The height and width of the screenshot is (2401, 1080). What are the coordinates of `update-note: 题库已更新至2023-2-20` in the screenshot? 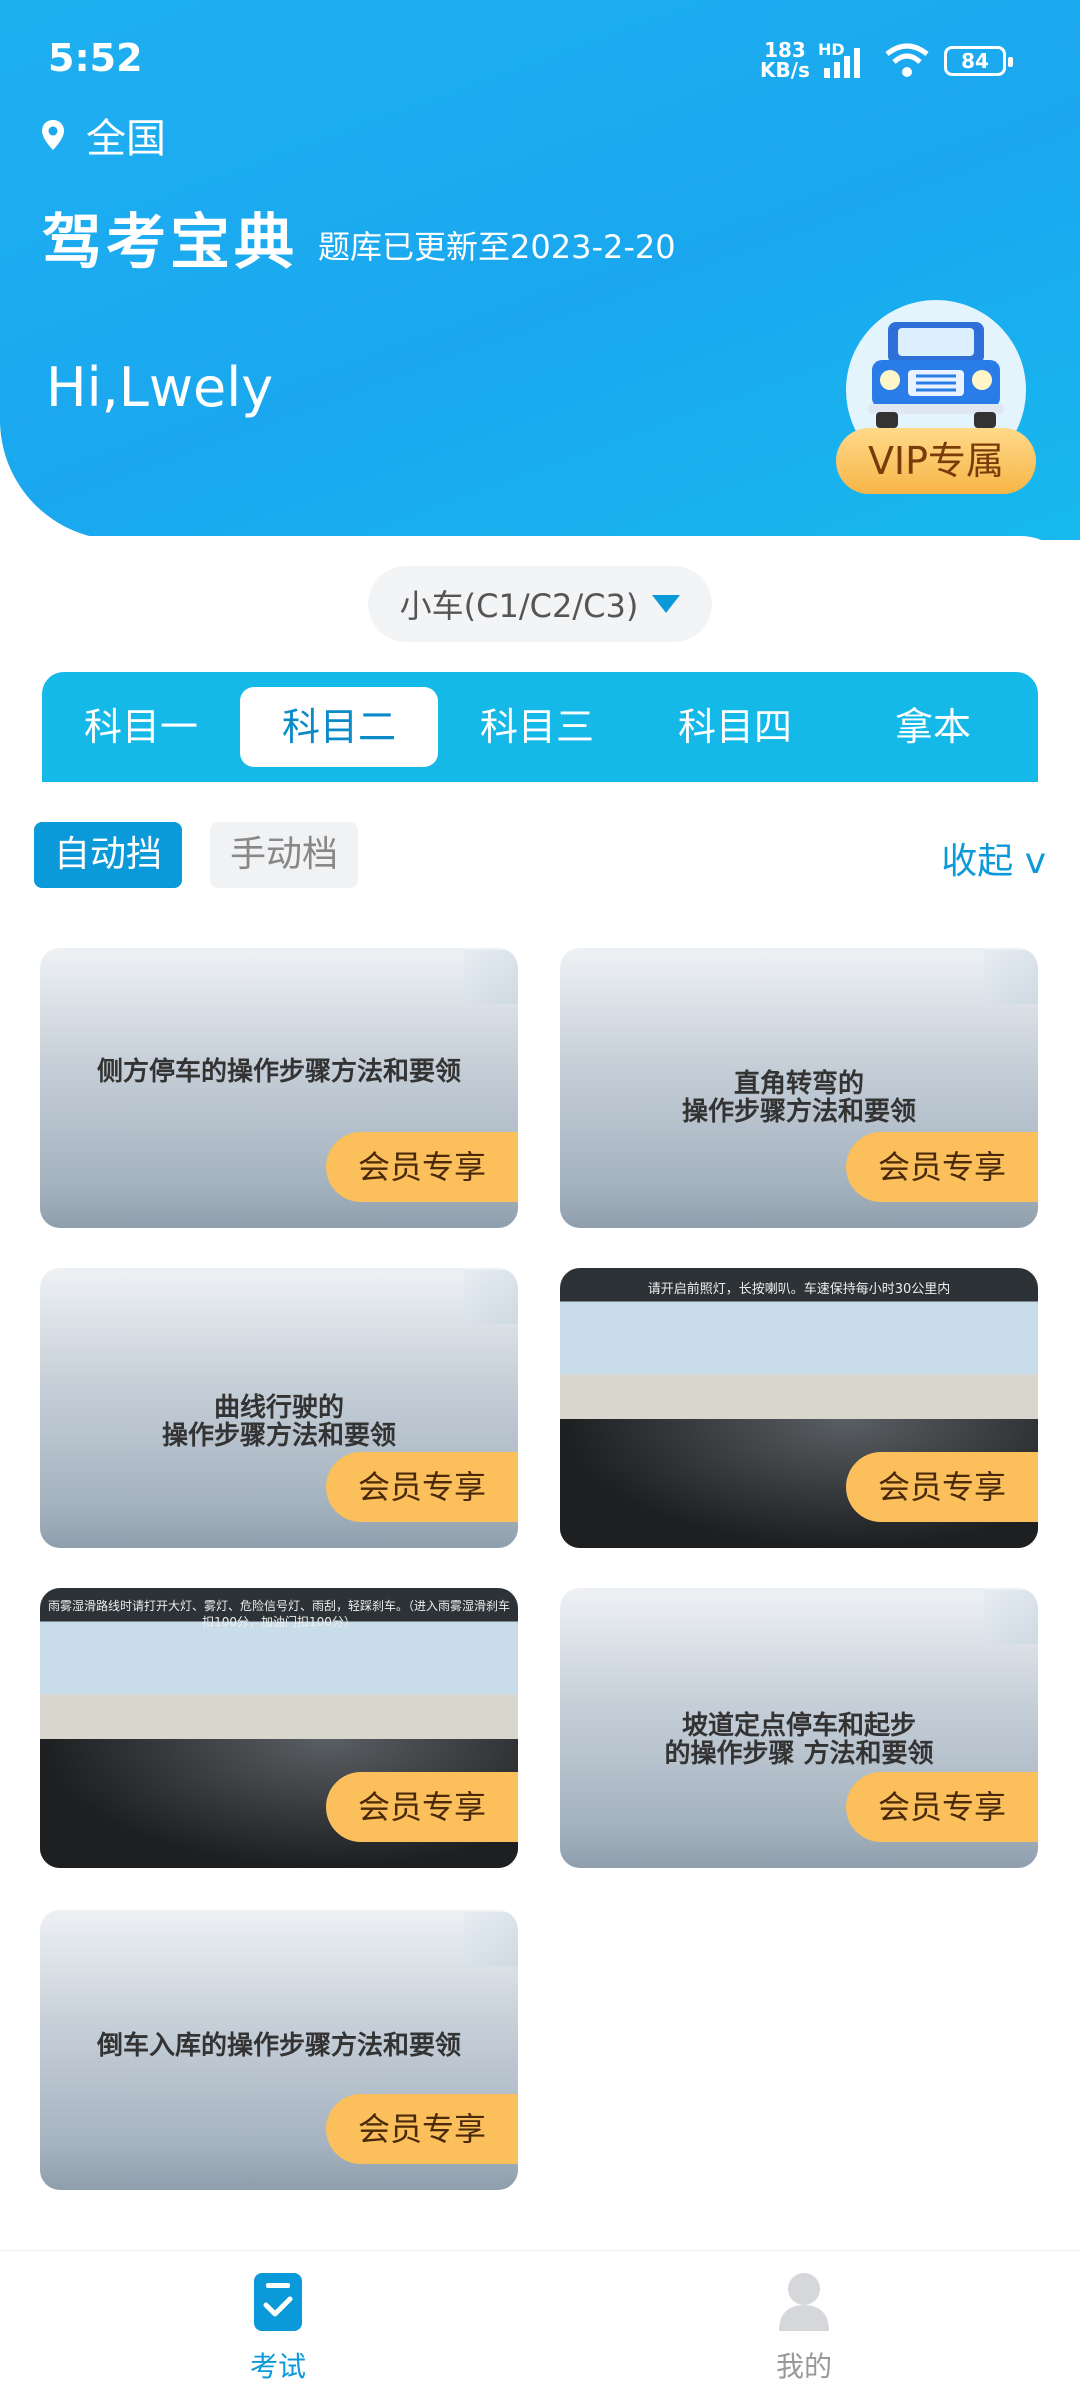 It's located at (497, 247).